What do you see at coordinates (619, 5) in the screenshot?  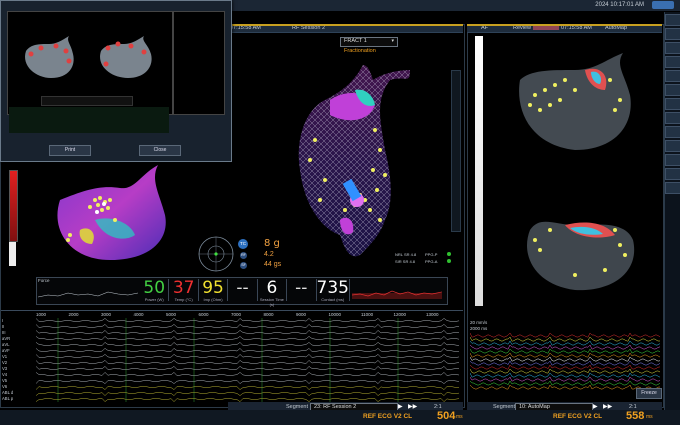 I see `system-clock: 2024 10:17:01 AM` at bounding box center [619, 5].